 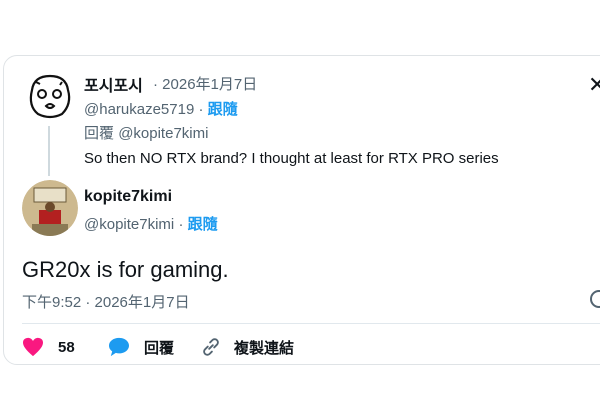 What do you see at coordinates (49, 151) in the screenshot?
I see `thread-connector` at bounding box center [49, 151].